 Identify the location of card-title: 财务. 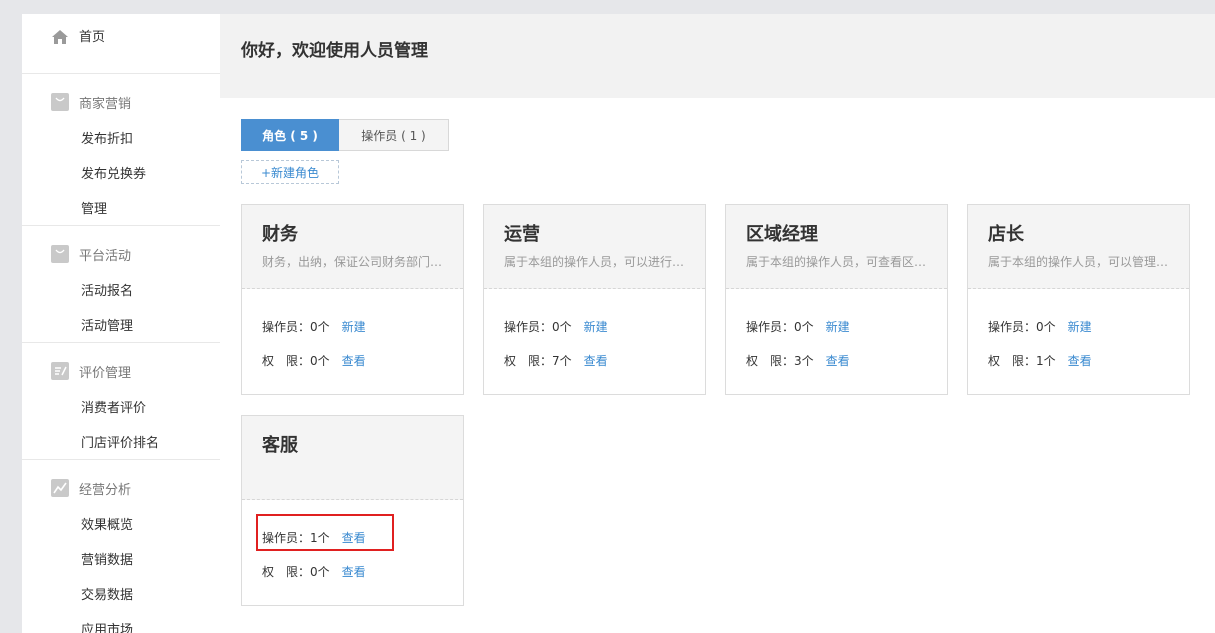
(280, 234).